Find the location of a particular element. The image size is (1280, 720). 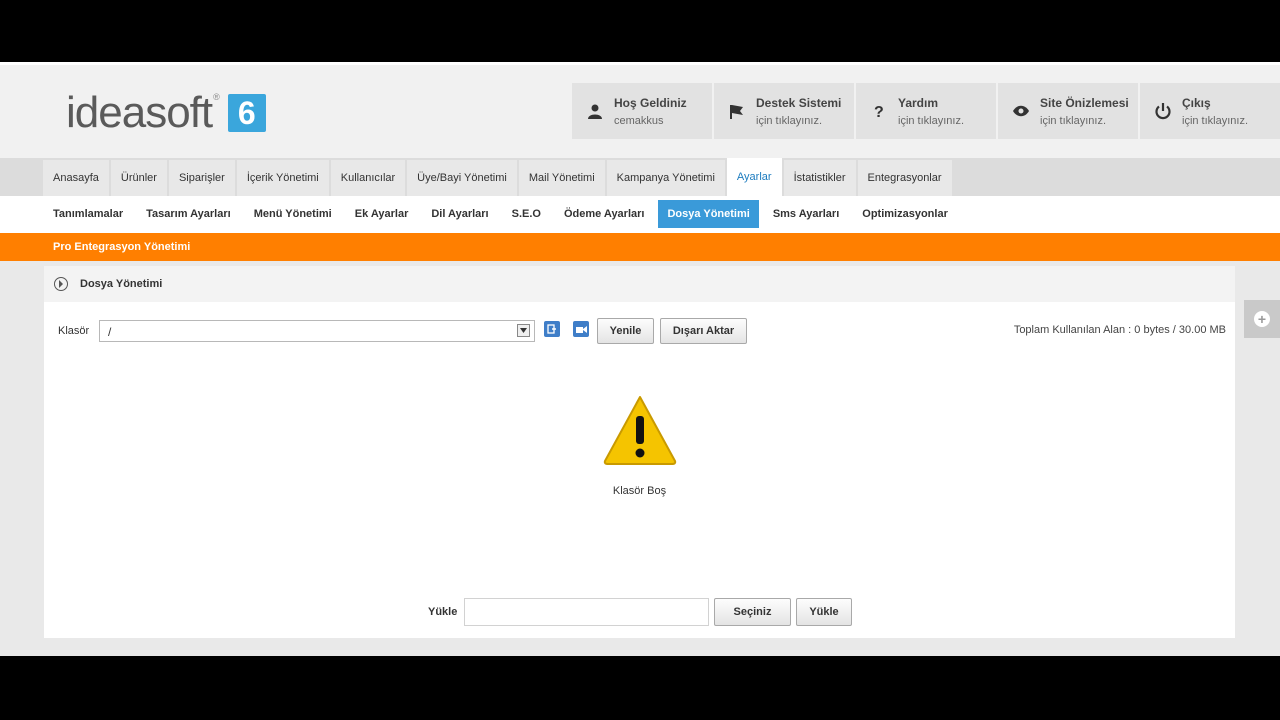

logo-version: 6 is located at coordinates (246, 113).